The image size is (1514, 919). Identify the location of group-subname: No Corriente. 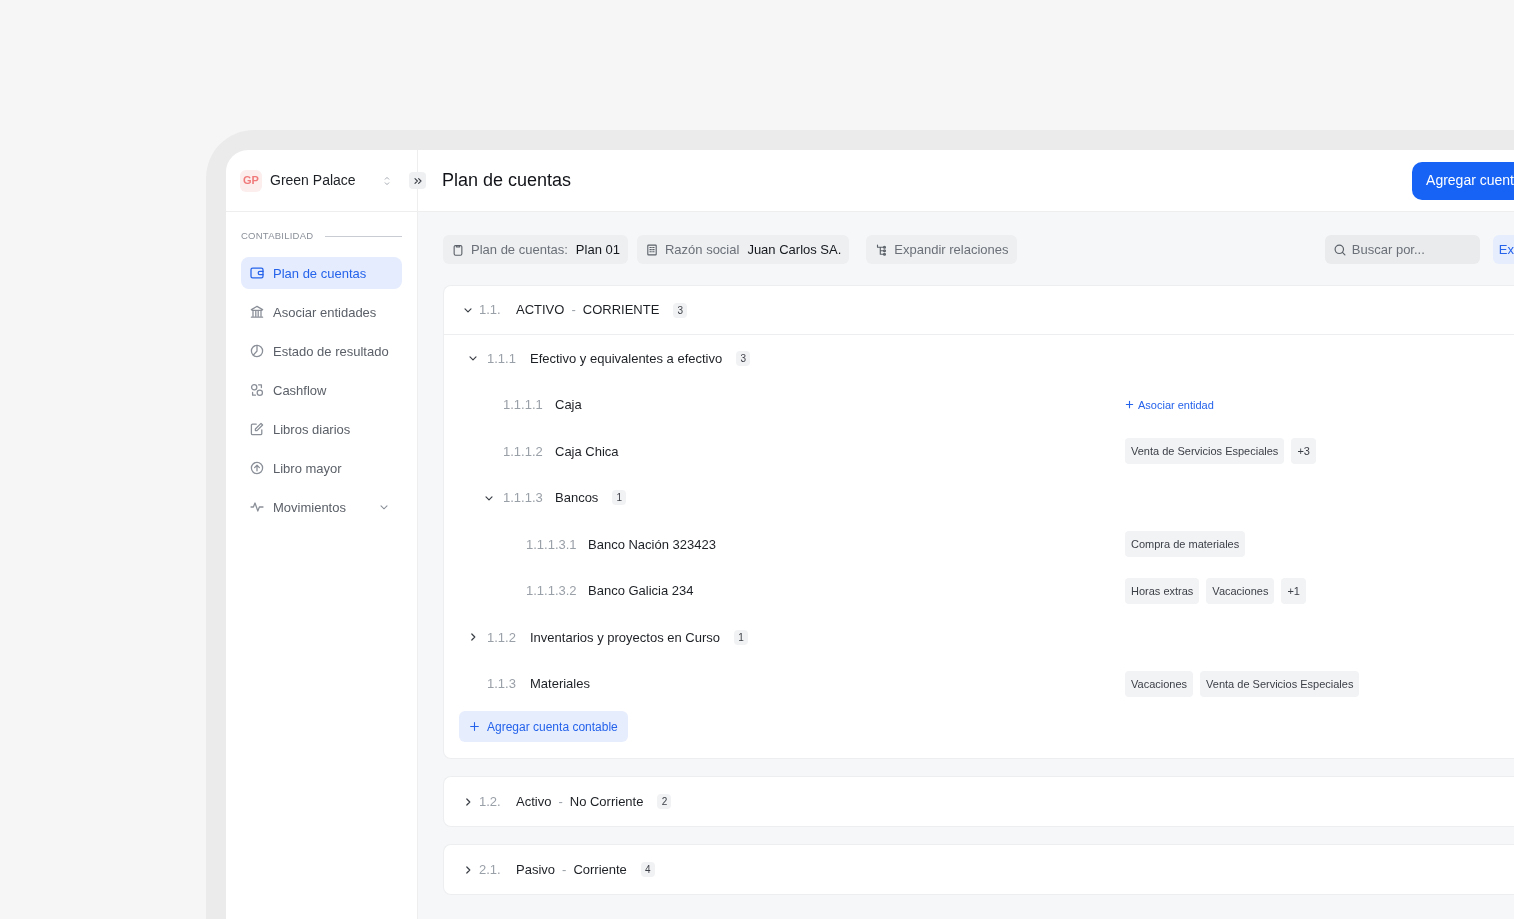
(606, 801).